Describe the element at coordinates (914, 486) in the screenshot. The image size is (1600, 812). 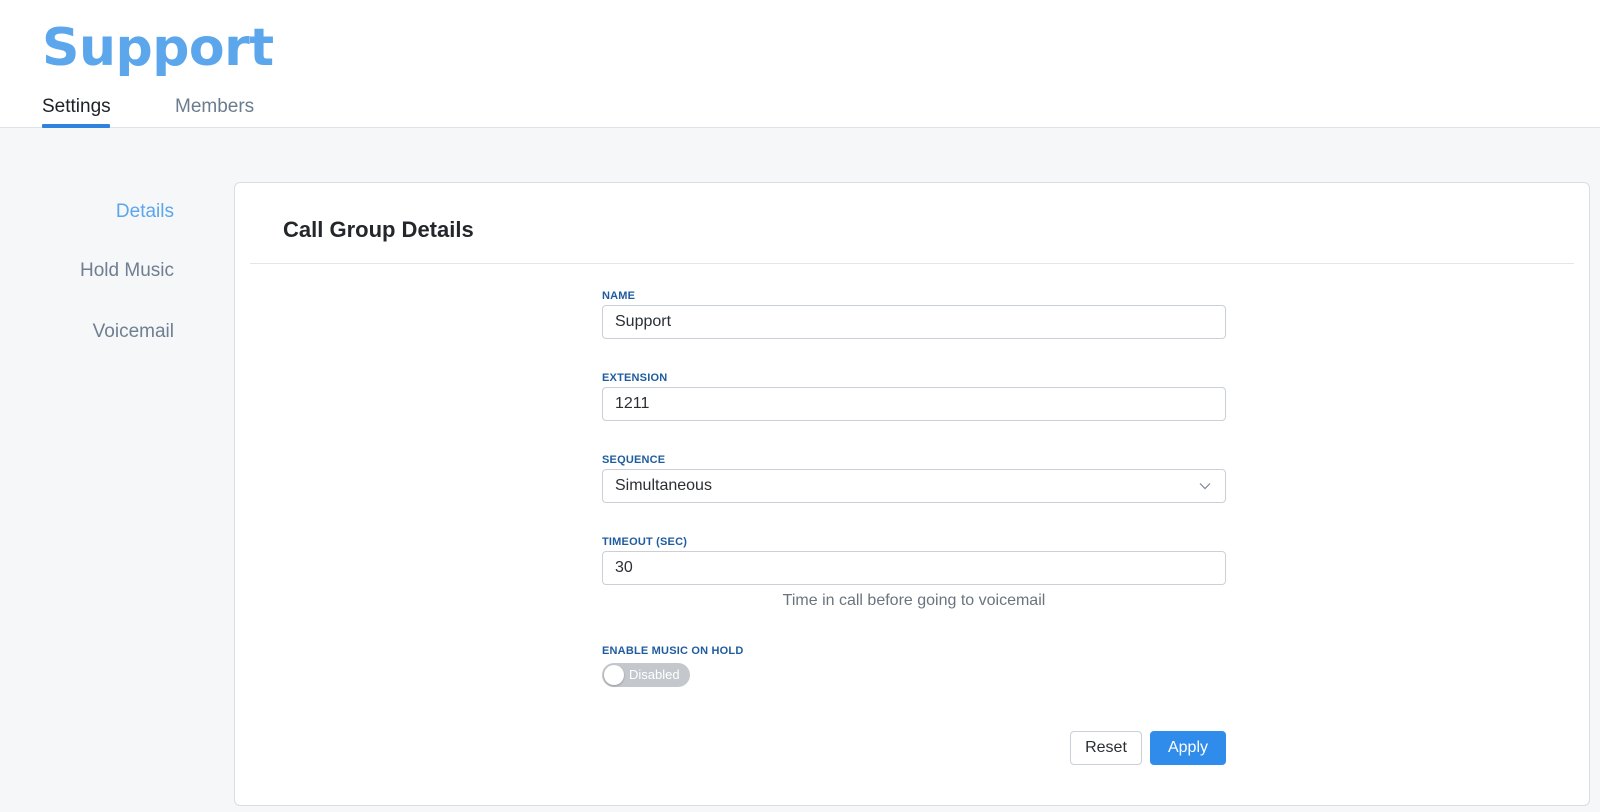
I see `sequence-select: Simultaneous` at that location.